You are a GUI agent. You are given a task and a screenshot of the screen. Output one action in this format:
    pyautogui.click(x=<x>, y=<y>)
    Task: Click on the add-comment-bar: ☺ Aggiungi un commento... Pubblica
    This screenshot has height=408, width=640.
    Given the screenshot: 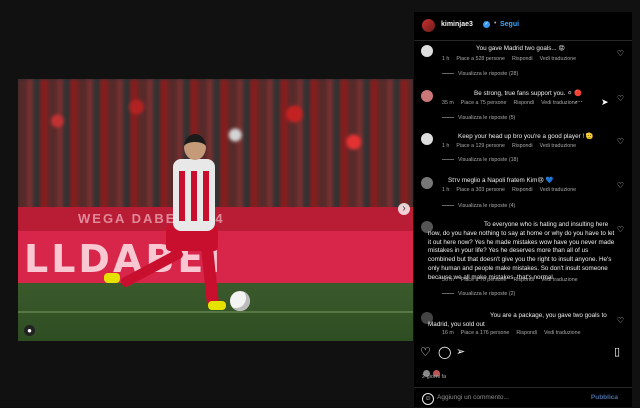 What is the action you would take?
    pyautogui.click(x=523, y=397)
    